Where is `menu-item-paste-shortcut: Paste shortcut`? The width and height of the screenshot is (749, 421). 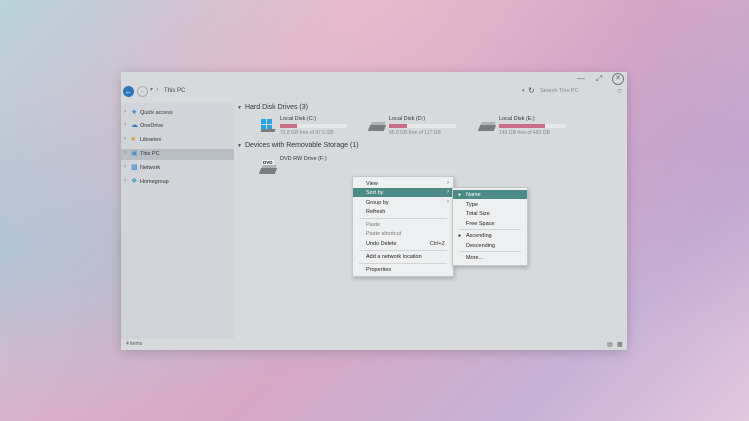
menu-item-paste-shortcut: Paste shortcut is located at coordinates (403, 233).